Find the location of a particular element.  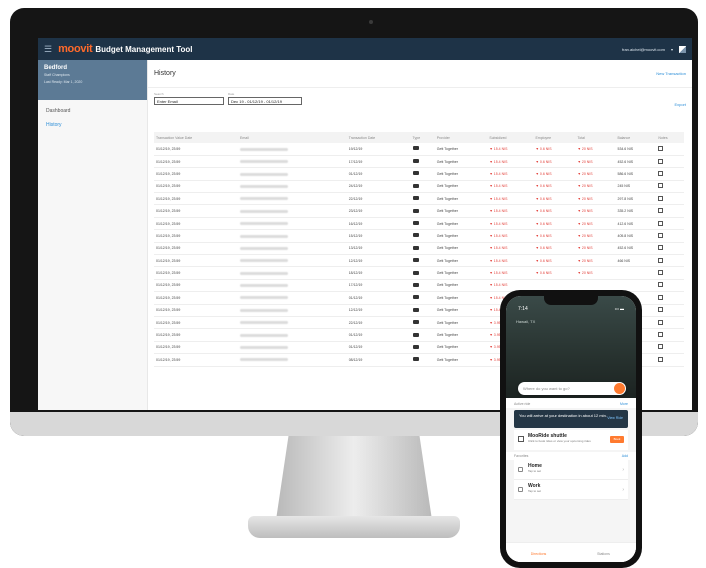

view-ride-link: View Ride is located at coordinates (615, 418).